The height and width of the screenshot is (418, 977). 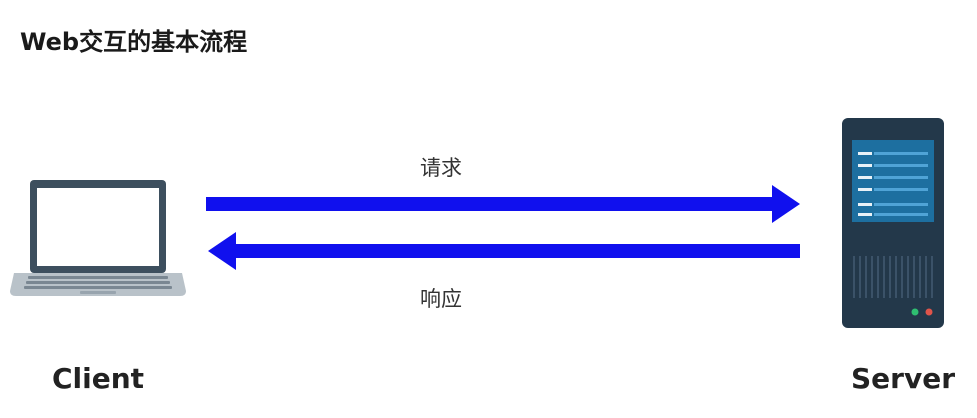 I want to click on server-label: Server, so click(x=903, y=378).